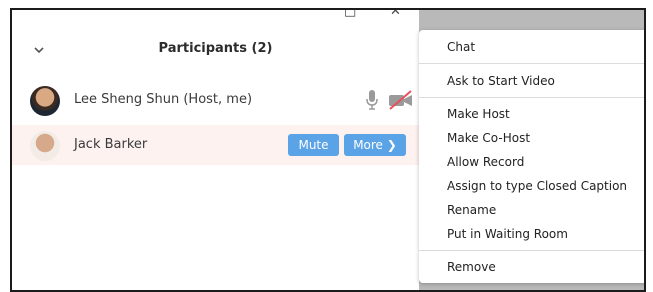 This screenshot has width=653, height=292. Describe the element at coordinates (507, 234) in the screenshot. I see `menu-item-put-in-waiting-room: Put in Waiting Room` at that location.